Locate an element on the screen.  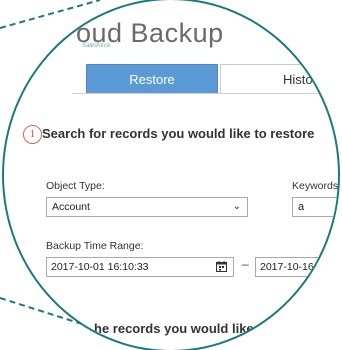
tab-restore: Restore is located at coordinates (152, 79).